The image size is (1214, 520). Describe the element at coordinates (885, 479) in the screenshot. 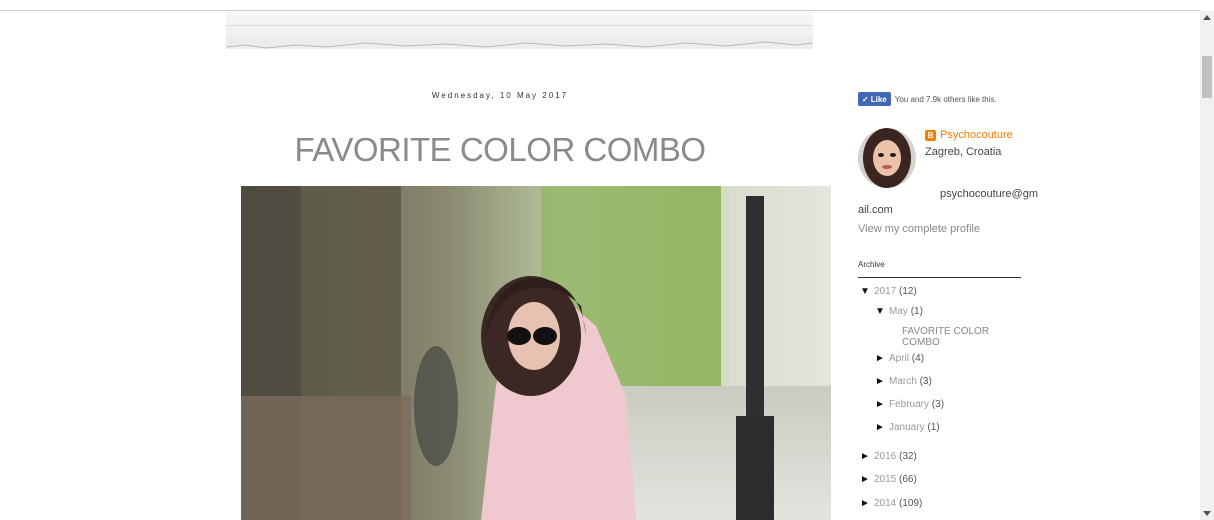

I see `archive-year-label: 2015` at that location.